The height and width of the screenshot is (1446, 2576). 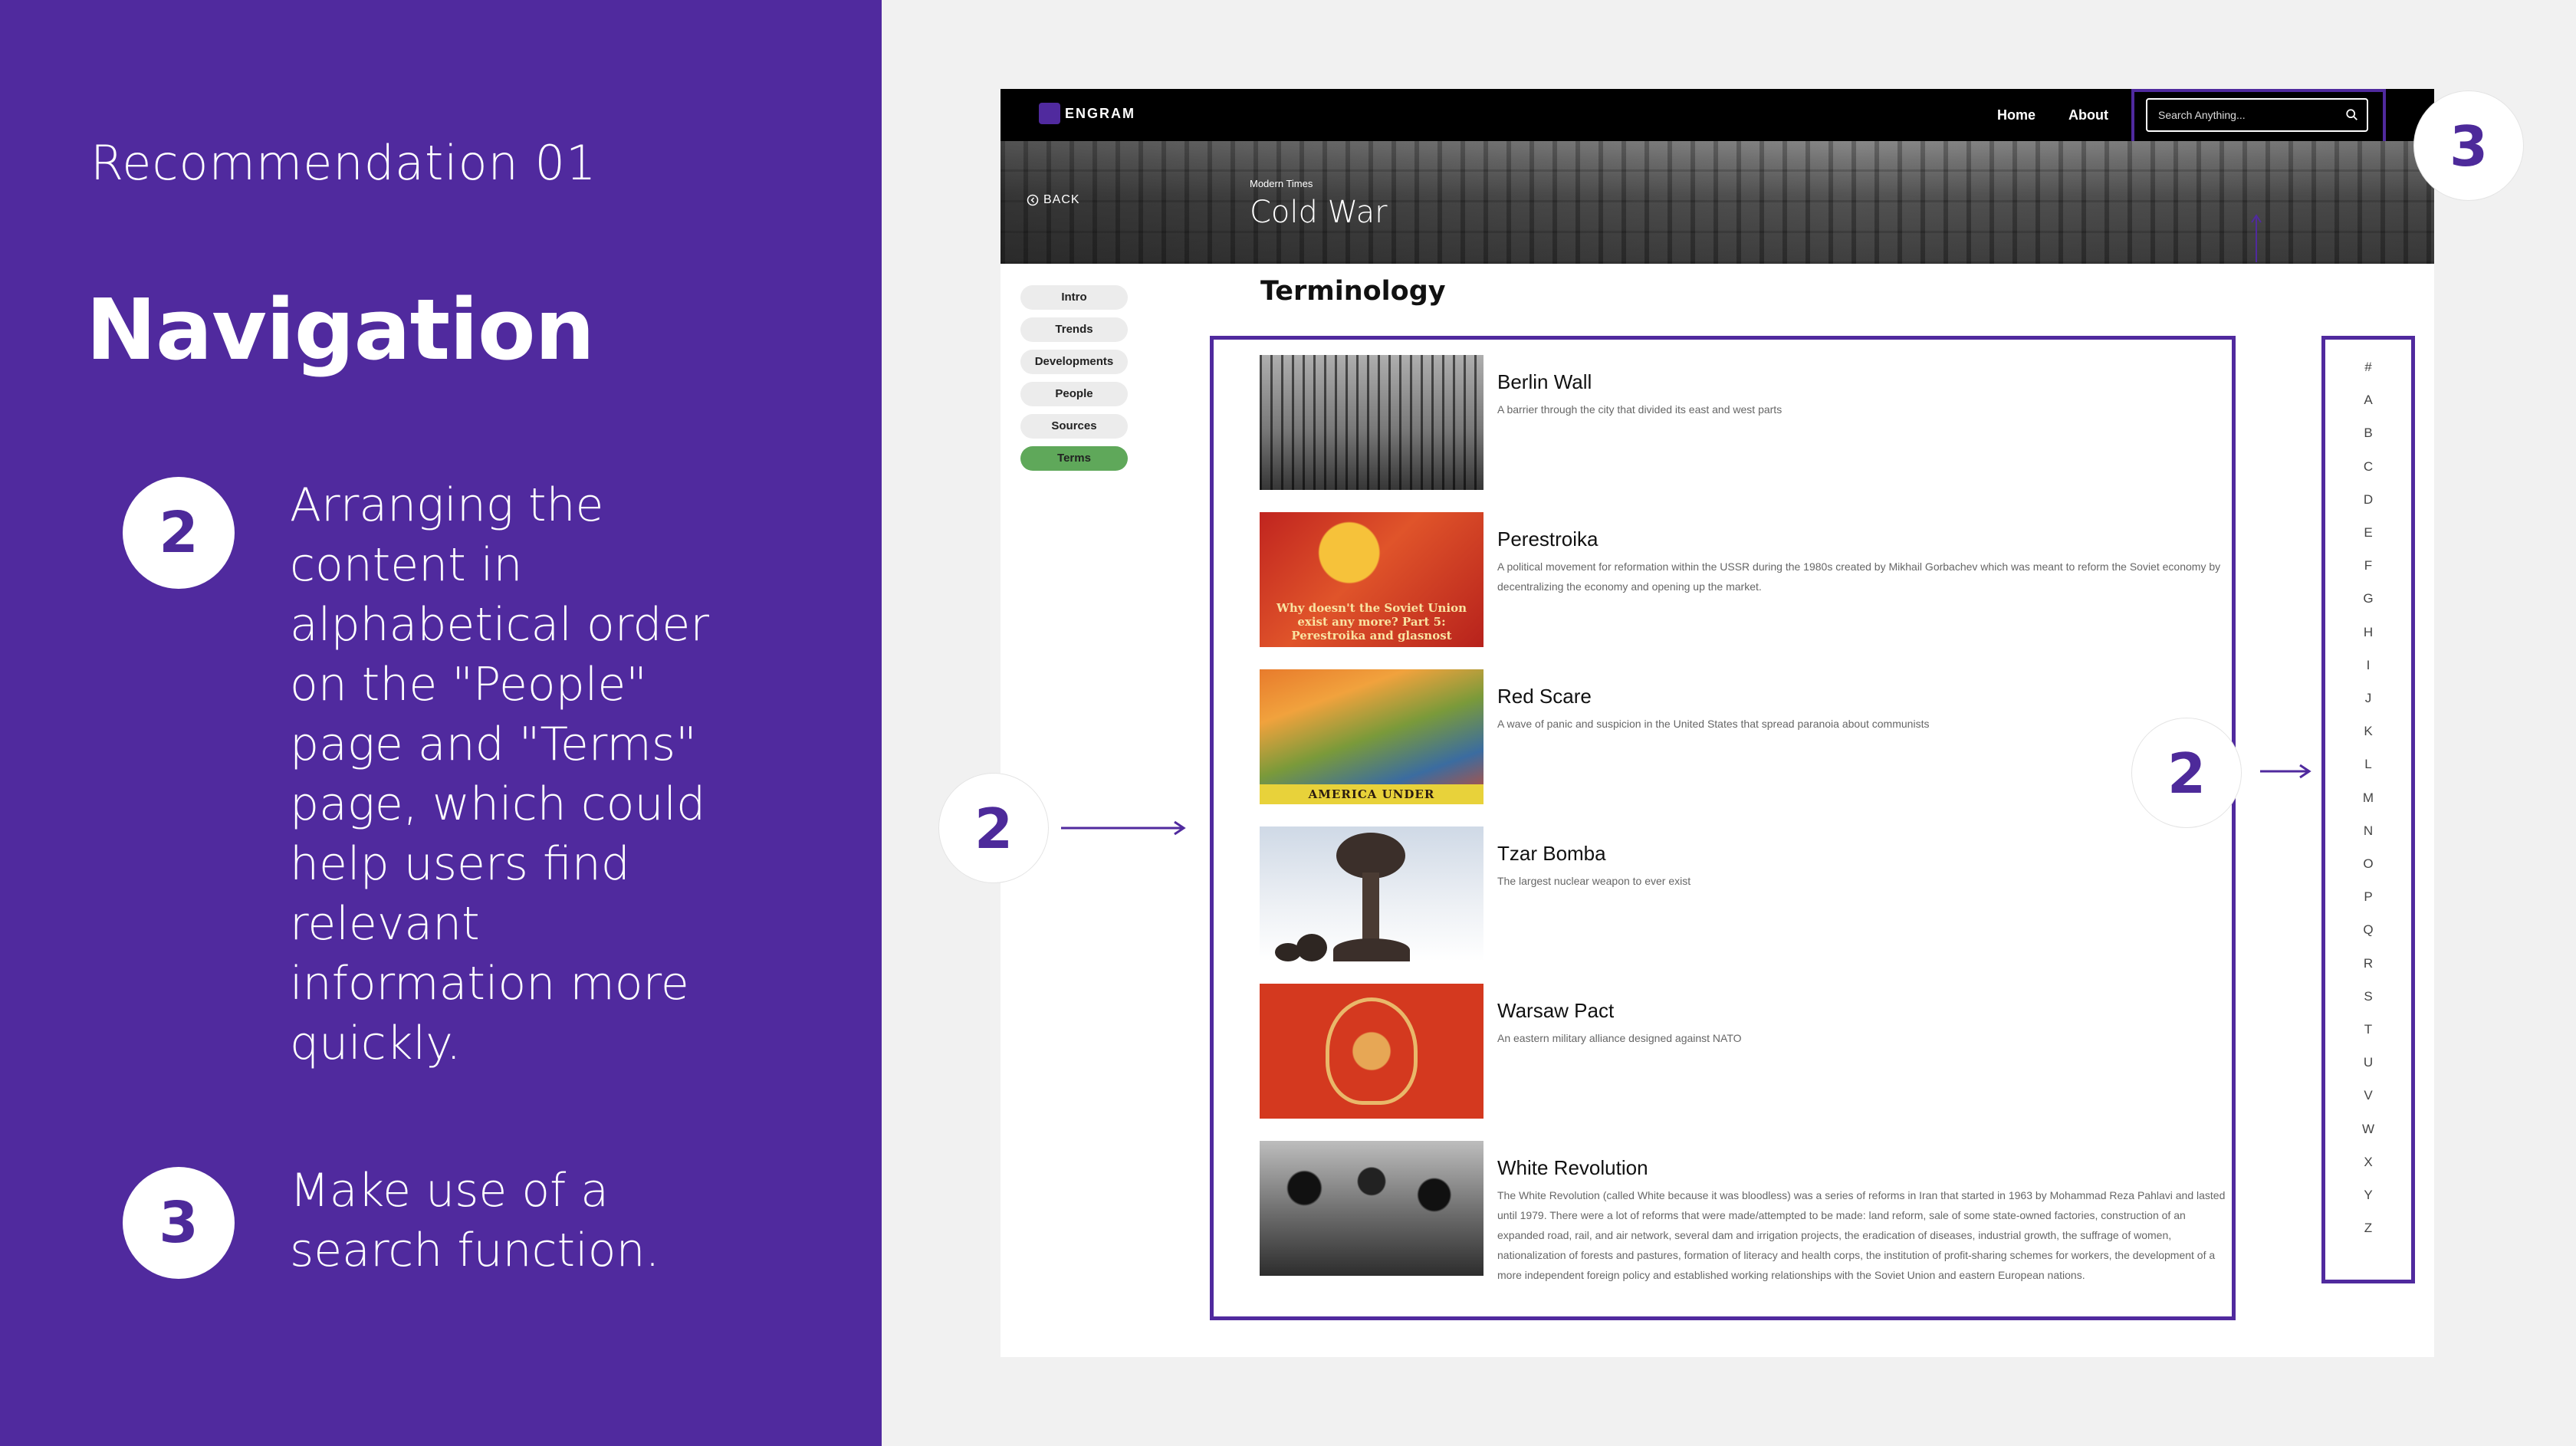 What do you see at coordinates (1572, 1167) in the screenshot?
I see `term-title: White Revolution` at bounding box center [1572, 1167].